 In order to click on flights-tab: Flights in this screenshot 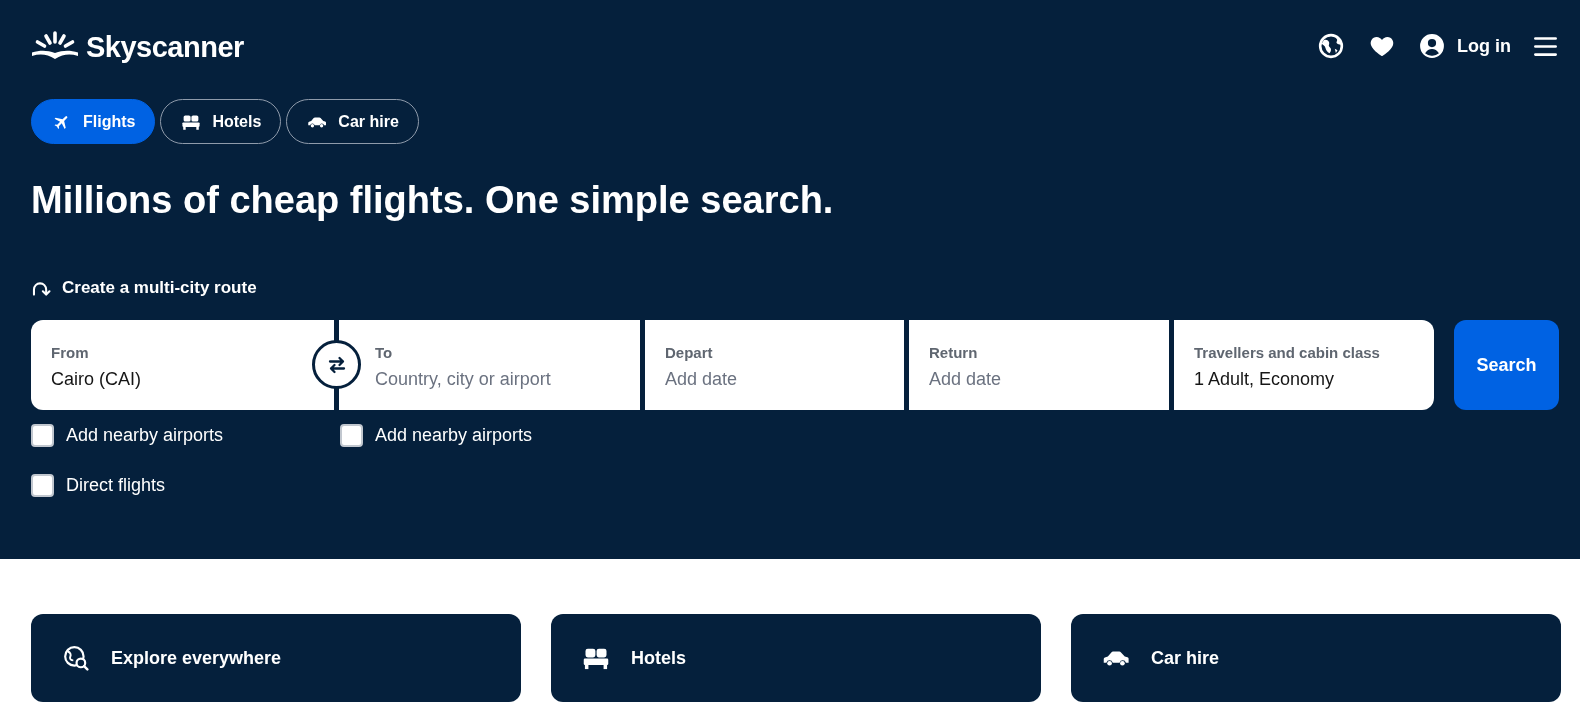, I will do `click(93, 121)`.